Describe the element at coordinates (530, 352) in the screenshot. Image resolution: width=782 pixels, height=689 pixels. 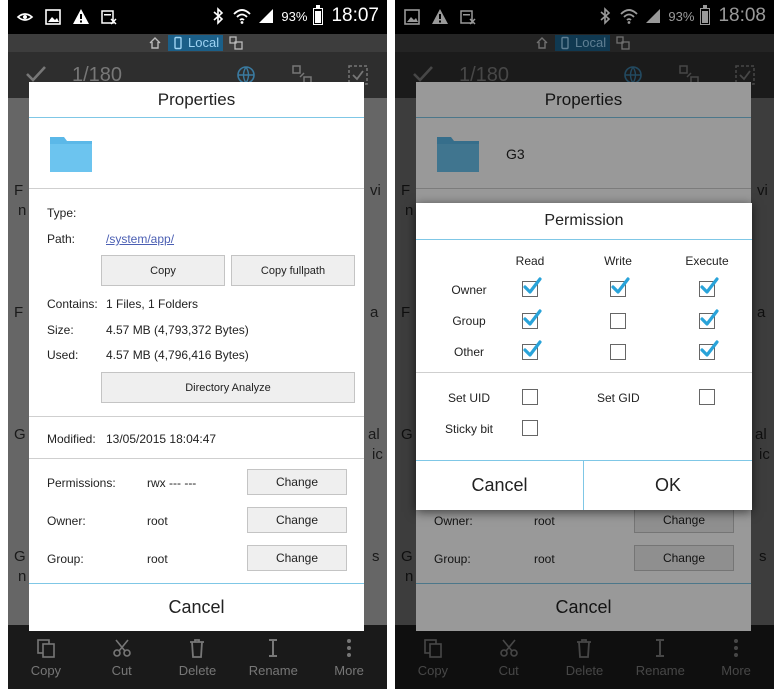
I see `other-read-checkbox` at that location.